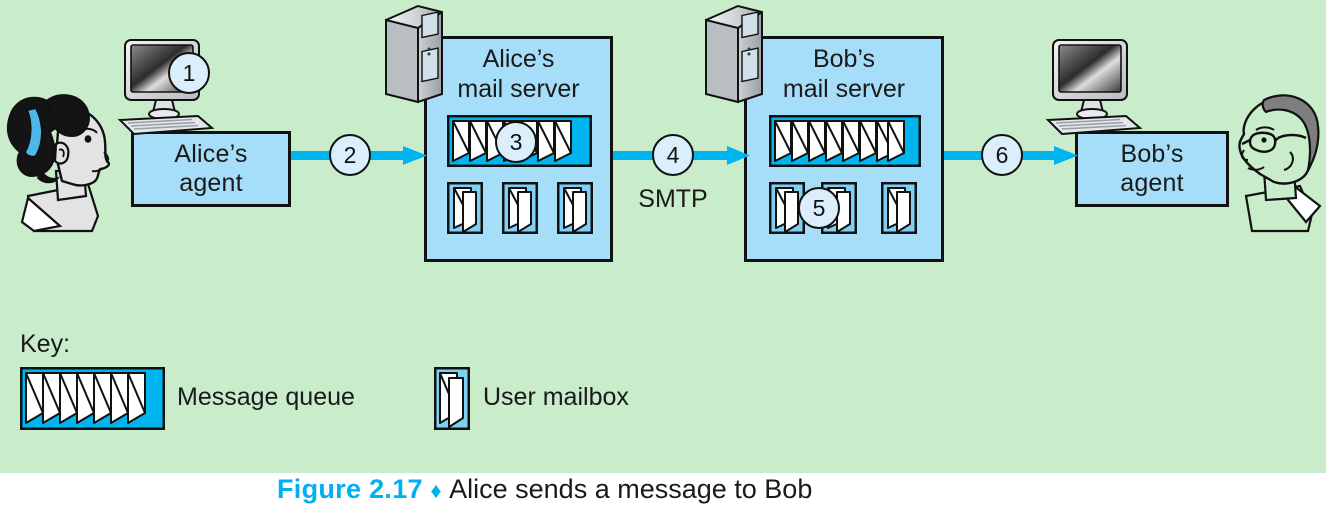  What do you see at coordinates (211, 154) in the screenshot?
I see `node-alice-agent-line1: Alice’s` at bounding box center [211, 154].